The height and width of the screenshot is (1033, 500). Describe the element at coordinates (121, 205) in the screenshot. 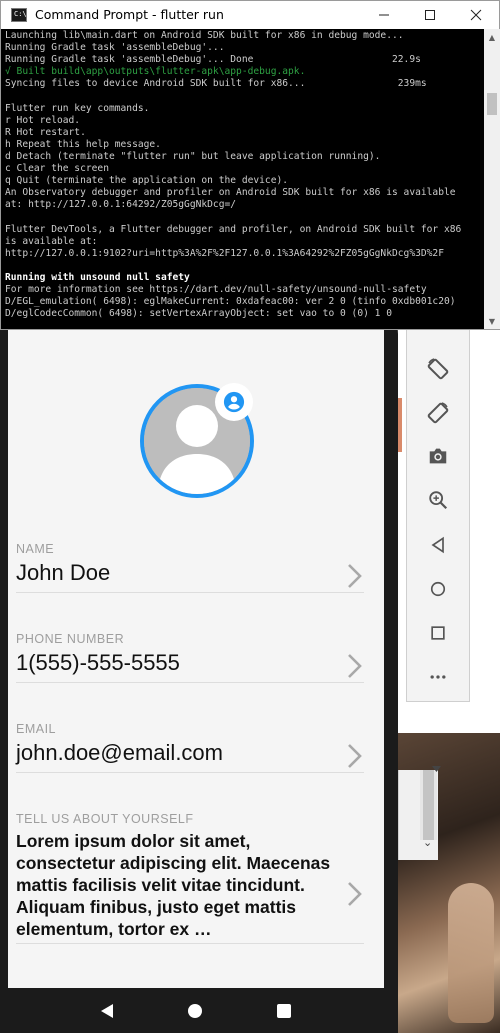

I see `terminal-line: at: http://127.0.0.1:64292/Z05gGgNkDcg=/` at that location.